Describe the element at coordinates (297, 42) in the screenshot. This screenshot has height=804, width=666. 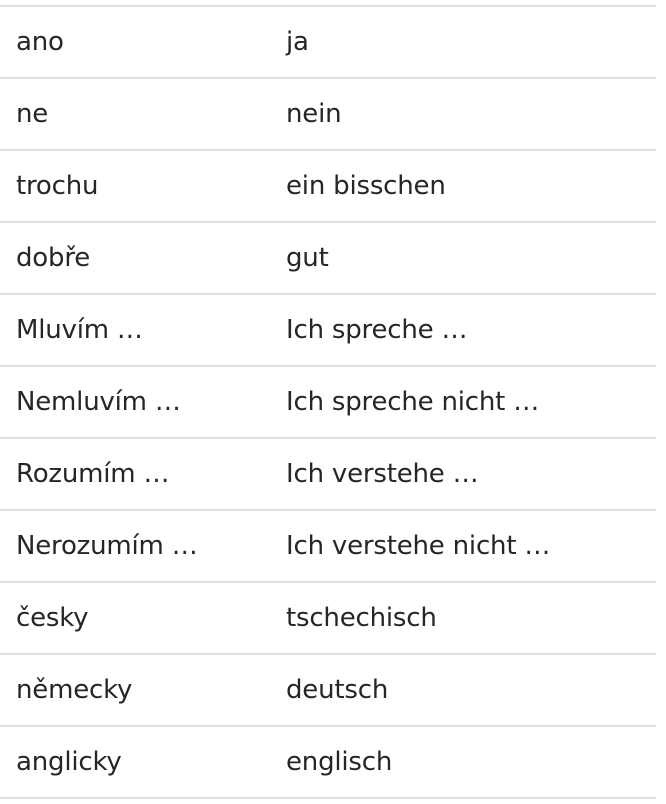
I see `german-word: ja` at that location.